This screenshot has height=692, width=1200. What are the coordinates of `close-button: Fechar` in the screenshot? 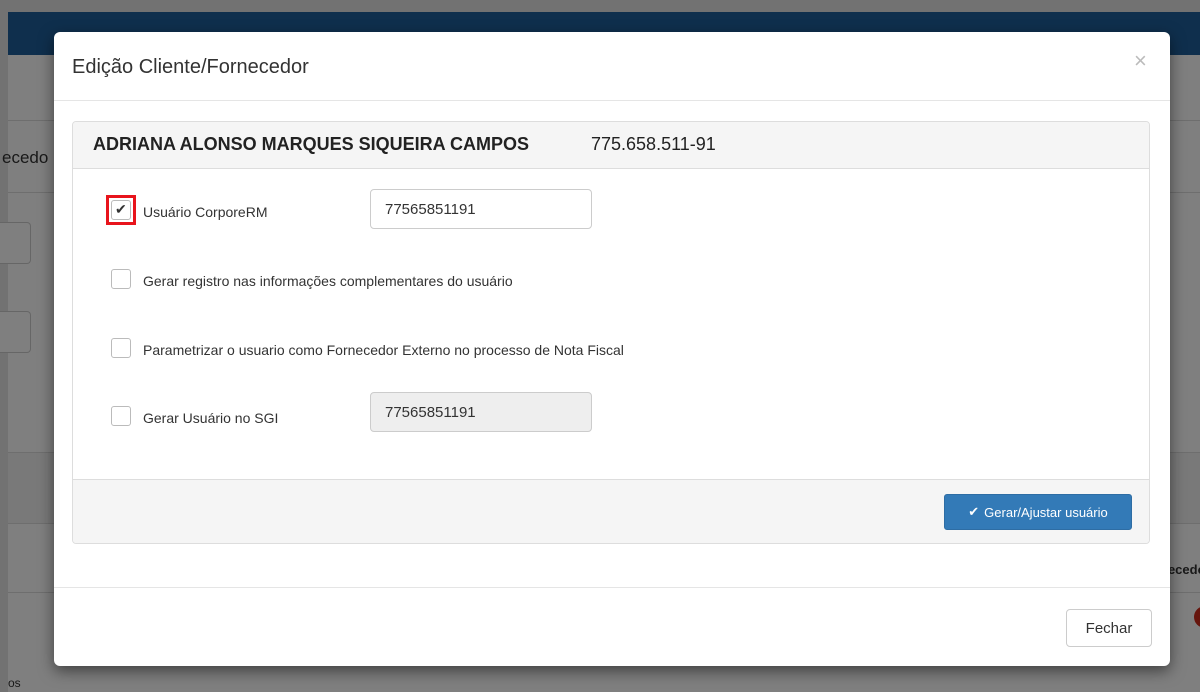 It's located at (1109, 628).